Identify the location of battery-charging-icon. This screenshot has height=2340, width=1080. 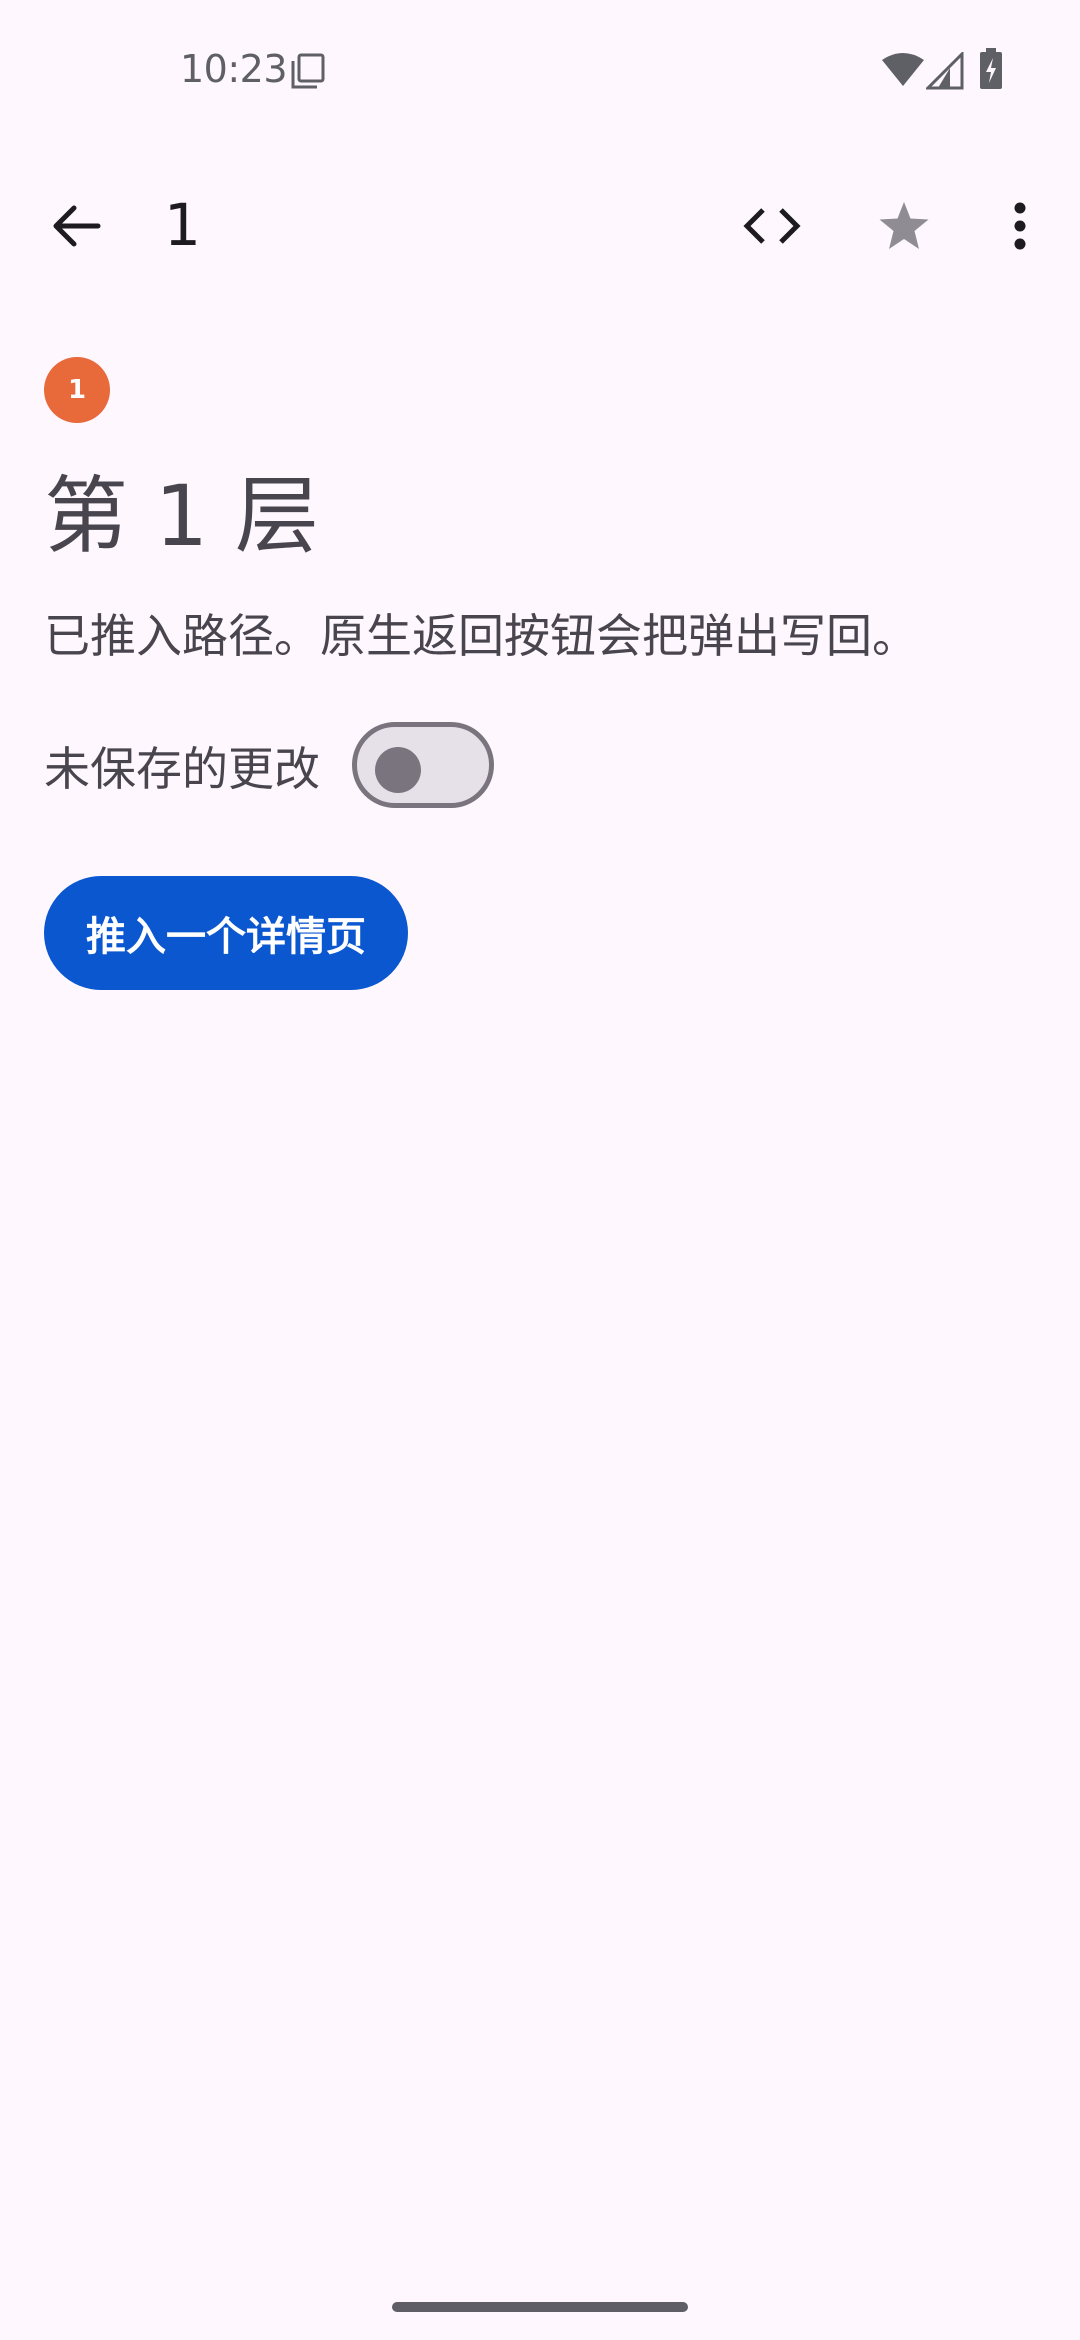
(991, 68).